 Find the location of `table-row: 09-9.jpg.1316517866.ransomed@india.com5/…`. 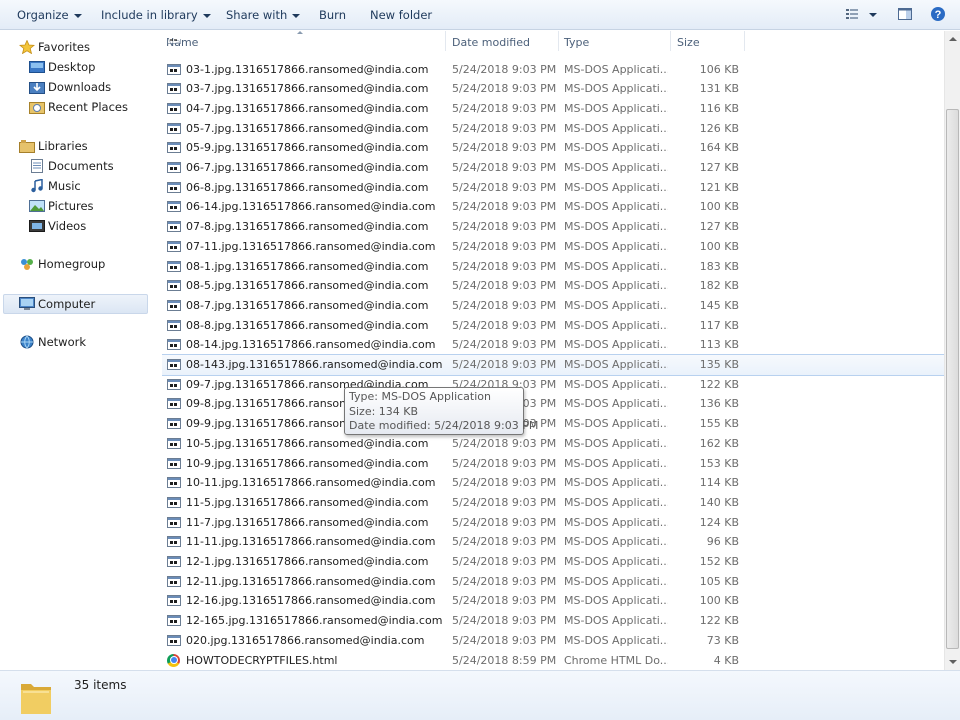

table-row: 09-9.jpg.1316517866.ransomed@india.com5/… is located at coordinates (553, 424).